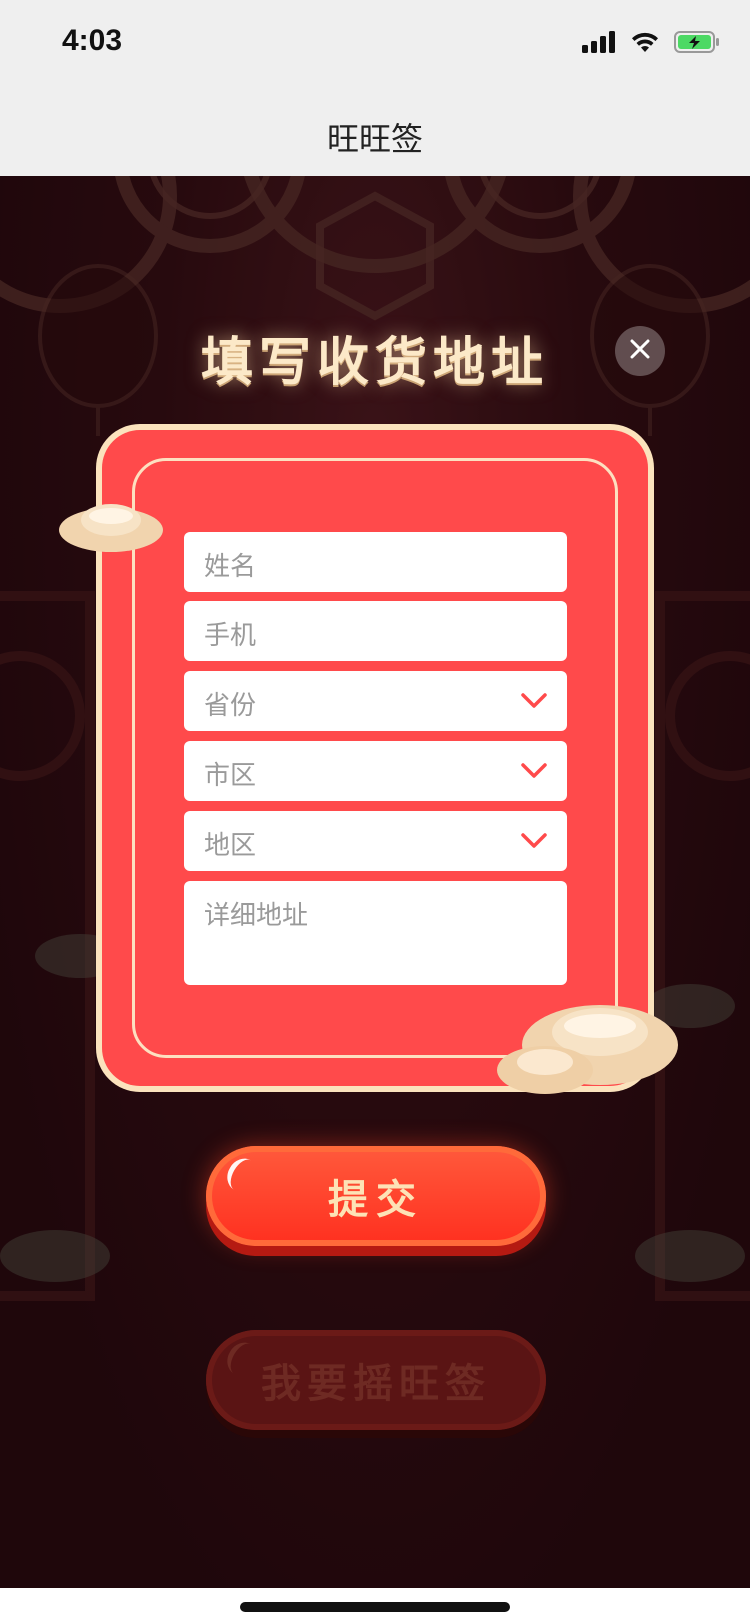  Describe the element at coordinates (375, 562) in the screenshot. I see `name-input: 姓名` at that location.